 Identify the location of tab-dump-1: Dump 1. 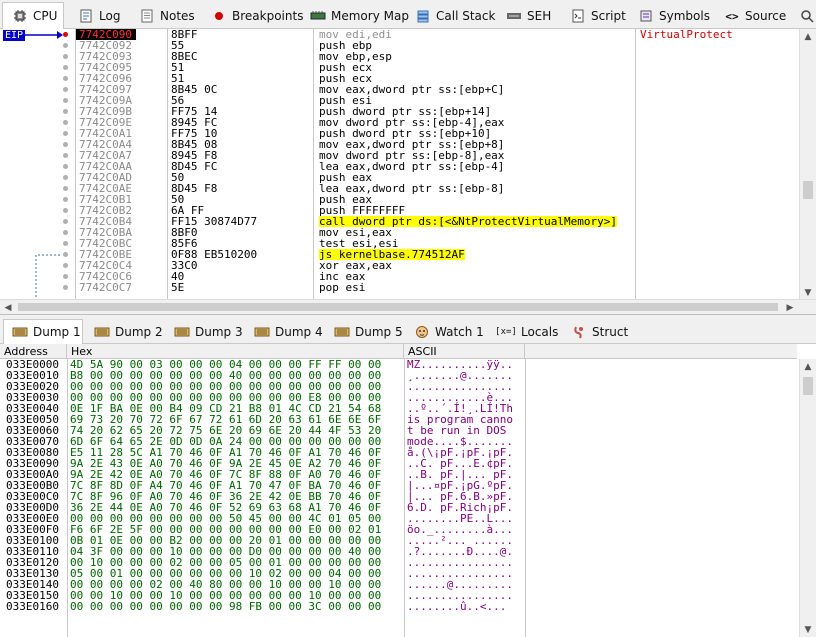
(43, 331).